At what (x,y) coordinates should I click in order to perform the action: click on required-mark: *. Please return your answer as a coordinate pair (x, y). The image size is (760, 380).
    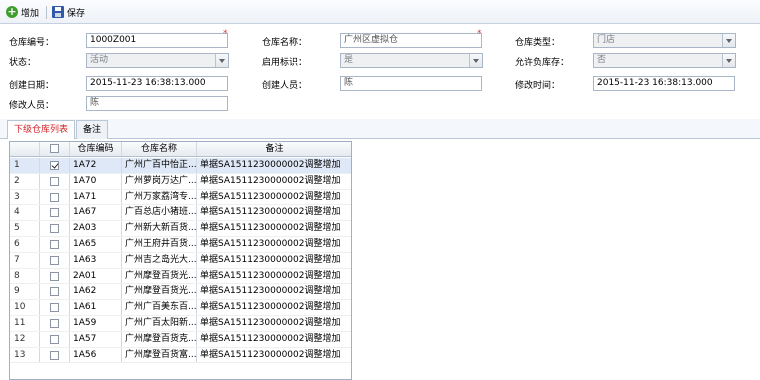
    Looking at the image, I should click on (225, 34).